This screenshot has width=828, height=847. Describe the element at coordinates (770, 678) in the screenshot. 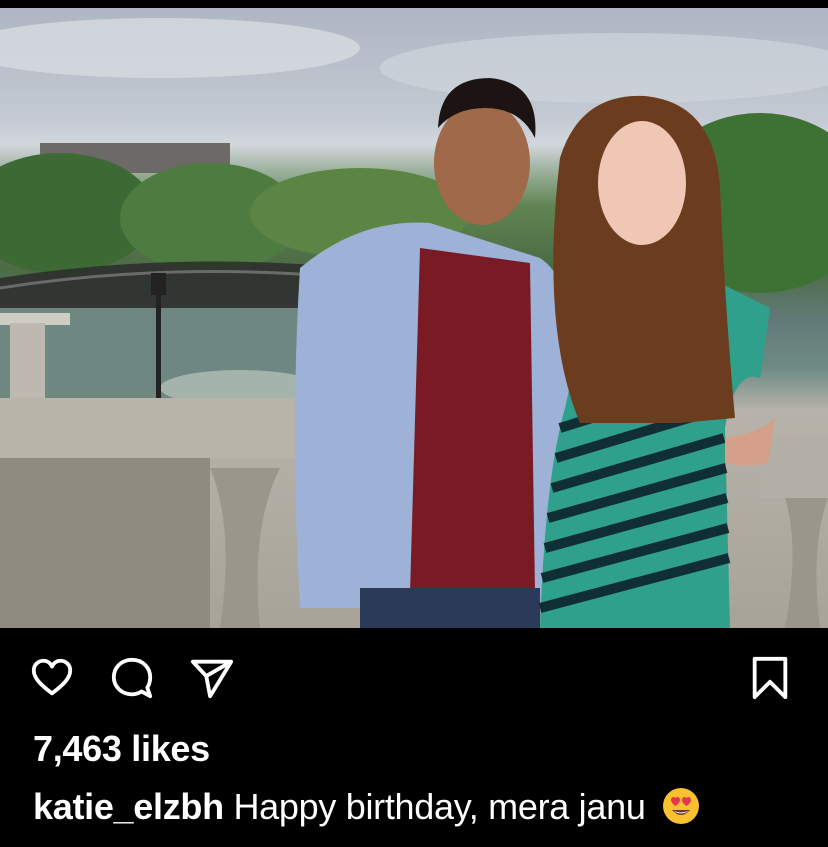

I see `bookmark-icon` at that location.